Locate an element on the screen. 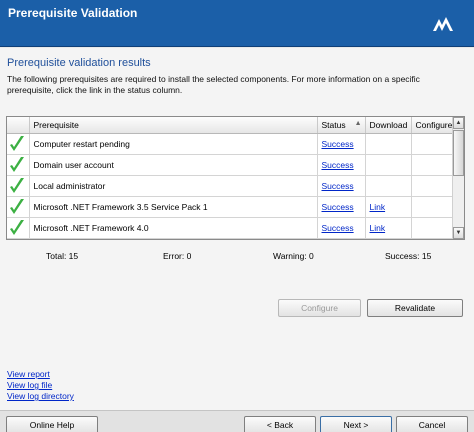 This screenshot has width=474, height=432. scroll-thumb is located at coordinates (458, 153).